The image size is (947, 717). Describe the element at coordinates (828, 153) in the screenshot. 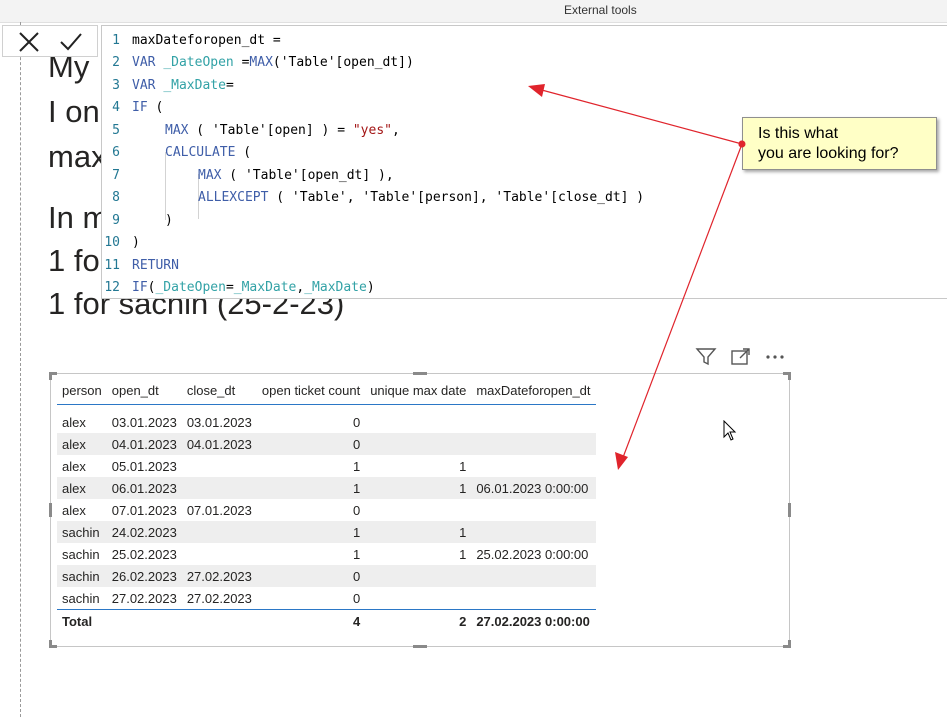

I see `callout-line: you are looking for?` at that location.